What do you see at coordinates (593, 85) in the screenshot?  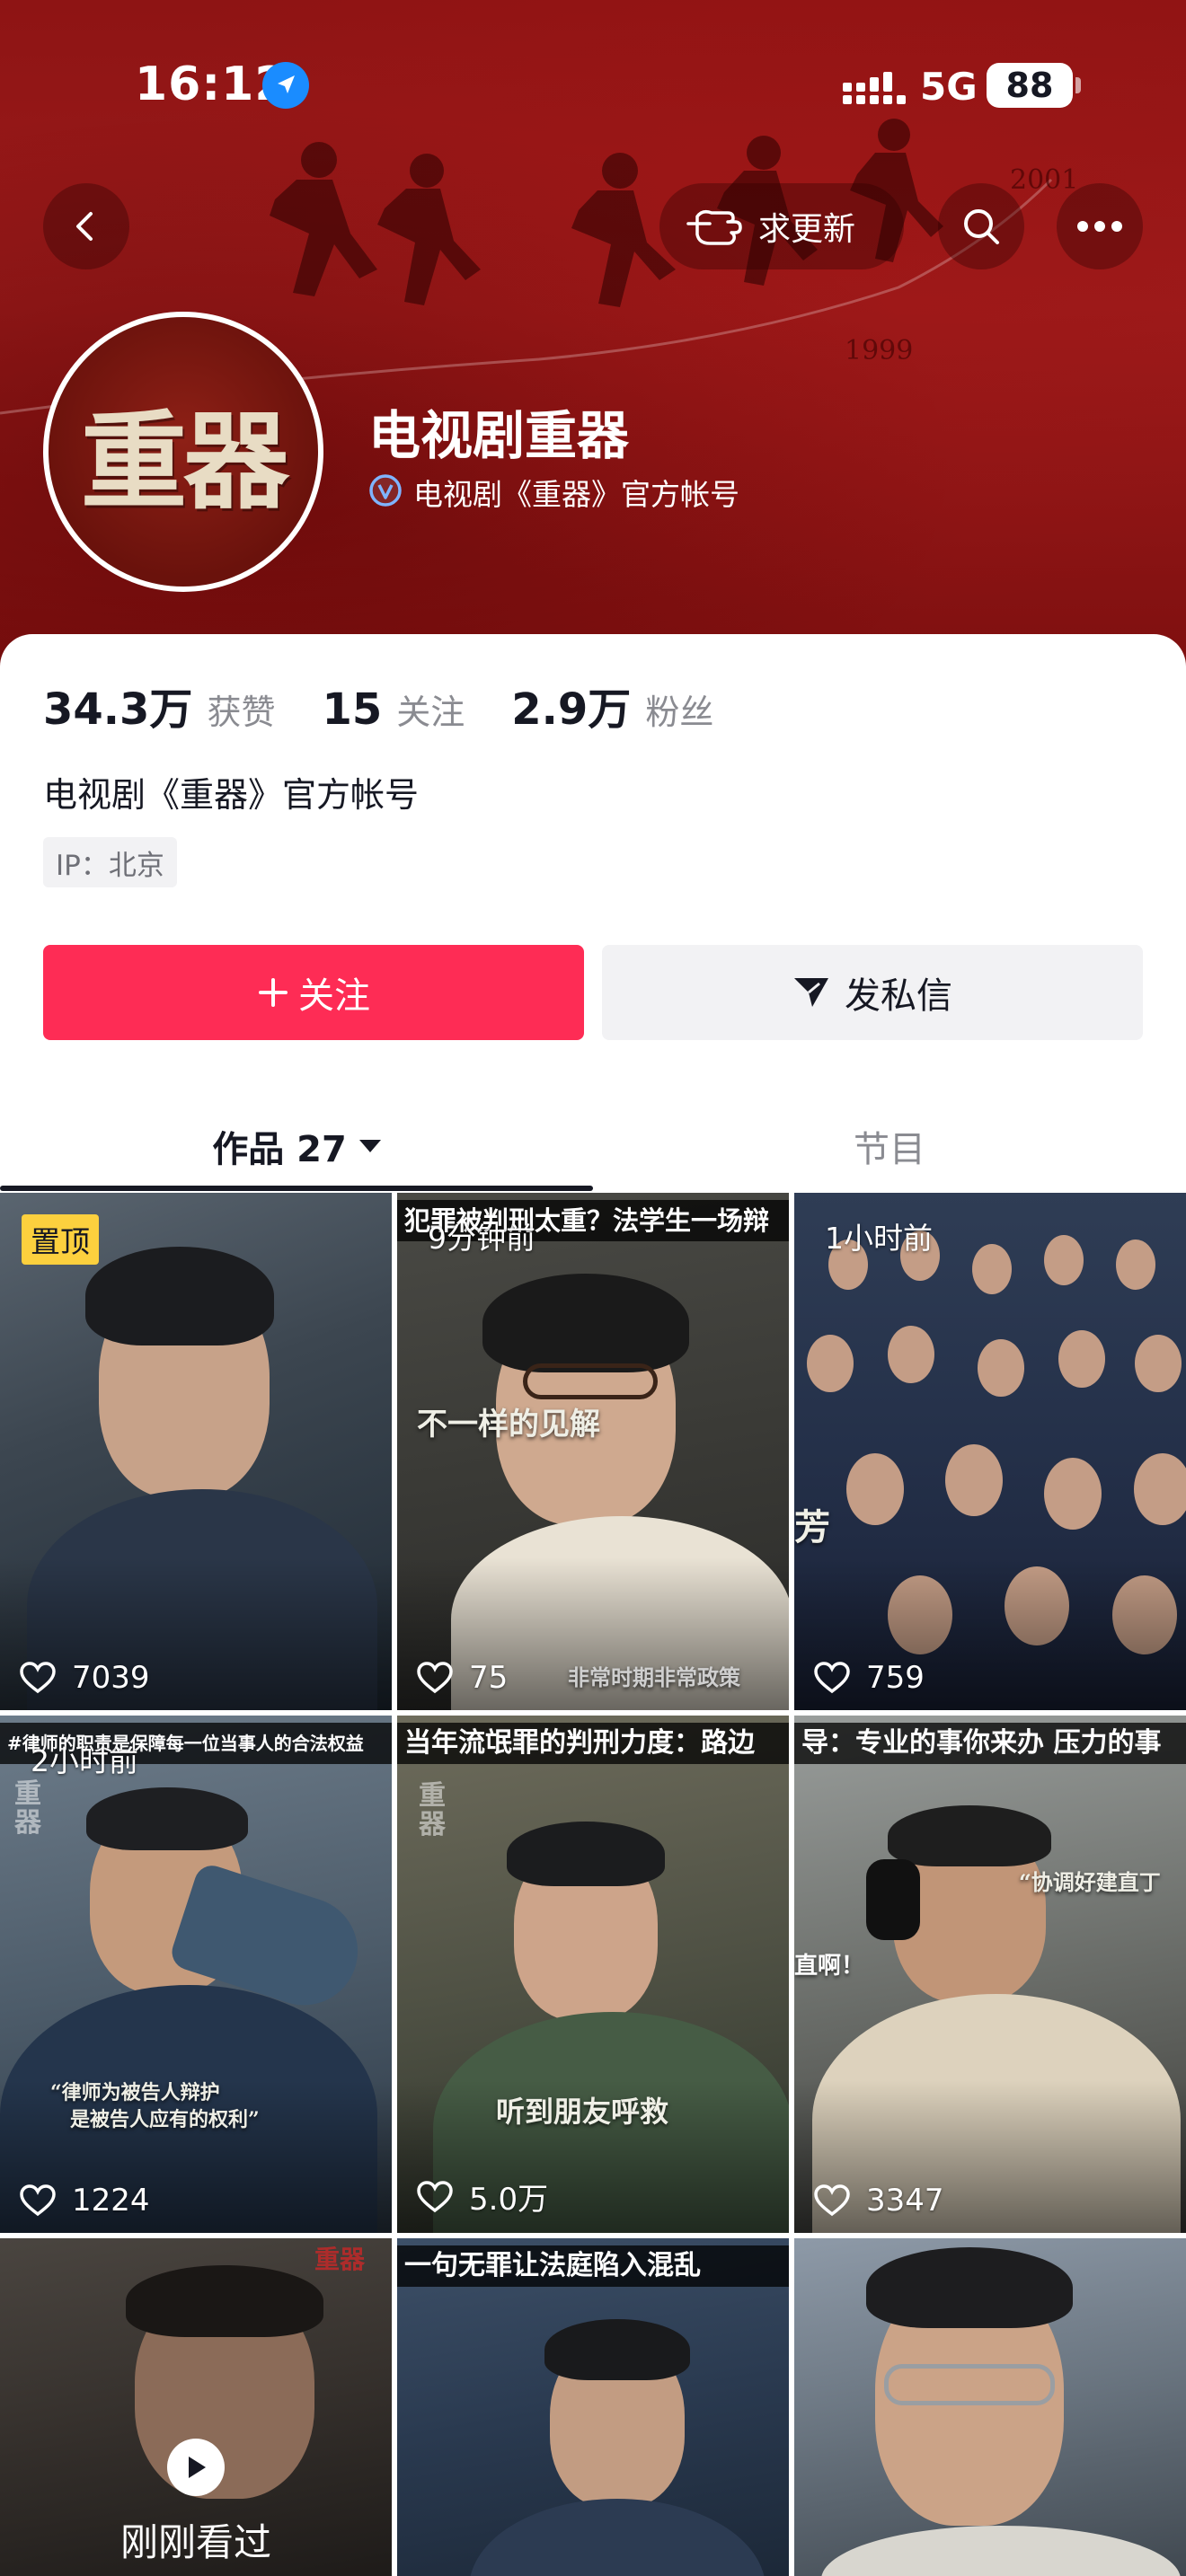 I see `status-bar: 16:12 5G 88` at bounding box center [593, 85].